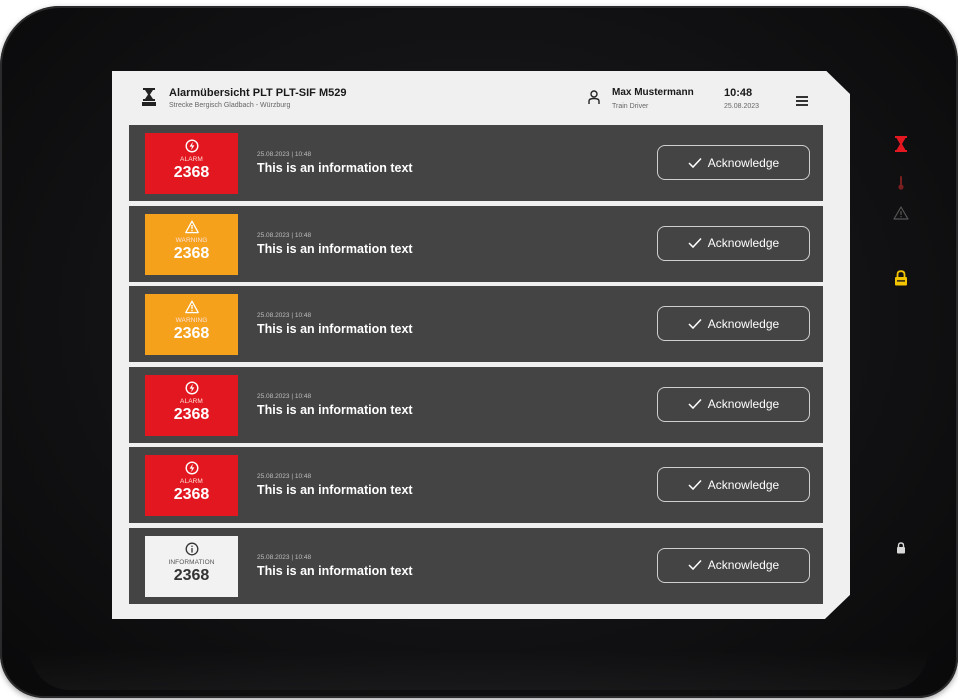 The width and height of the screenshot is (958, 700). What do you see at coordinates (630, 106) in the screenshot?
I see `user-role: Train Driver` at bounding box center [630, 106].